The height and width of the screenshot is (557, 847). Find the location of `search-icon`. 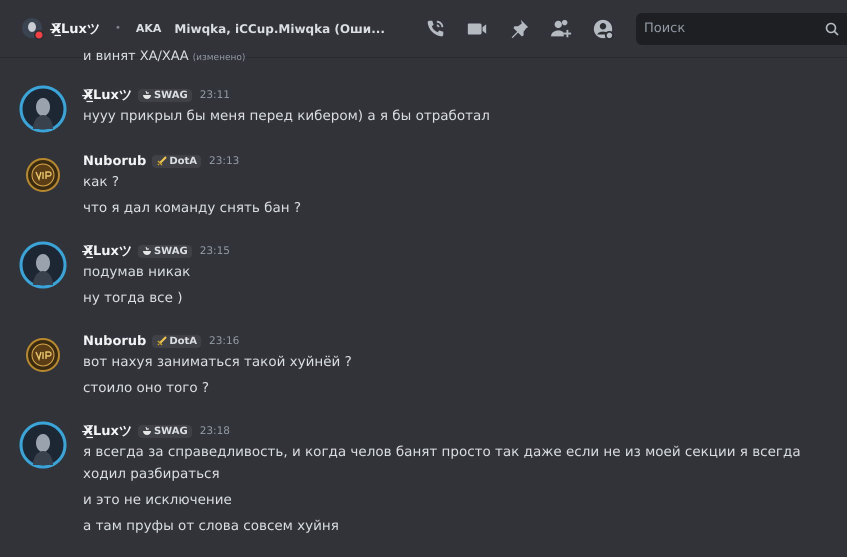

search-icon is located at coordinates (832, 29).